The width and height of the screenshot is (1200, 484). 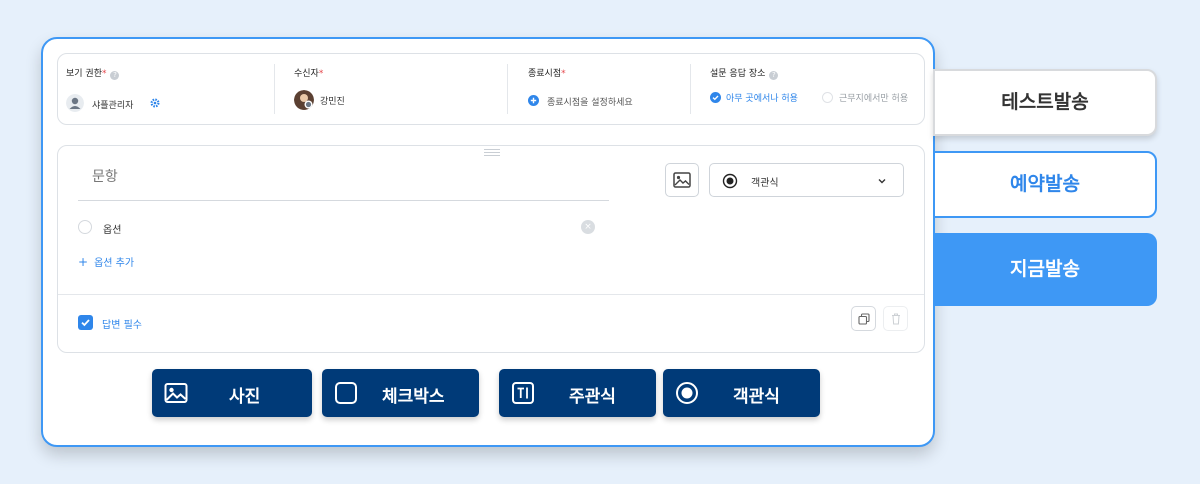 What do you see at coordinates (332, 102) in the screenshot?
I see `recipient-user: 강민진` at bounding box center [332, 102].